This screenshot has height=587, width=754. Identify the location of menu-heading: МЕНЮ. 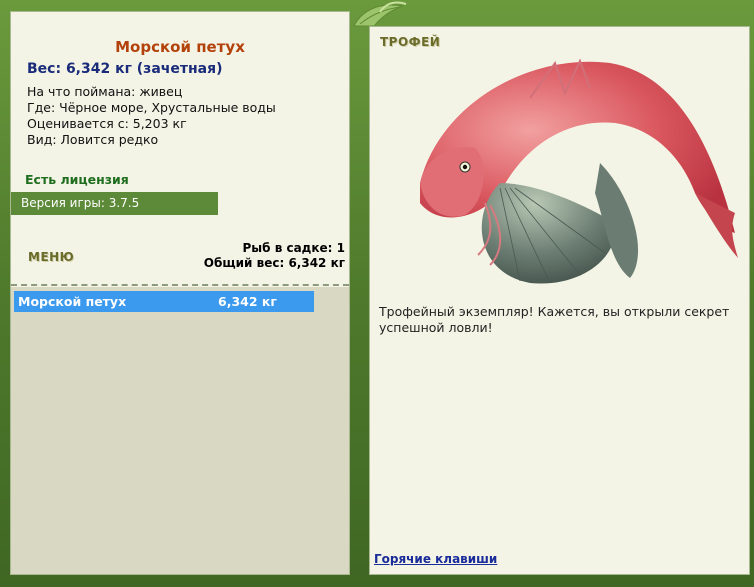
(51, 257).